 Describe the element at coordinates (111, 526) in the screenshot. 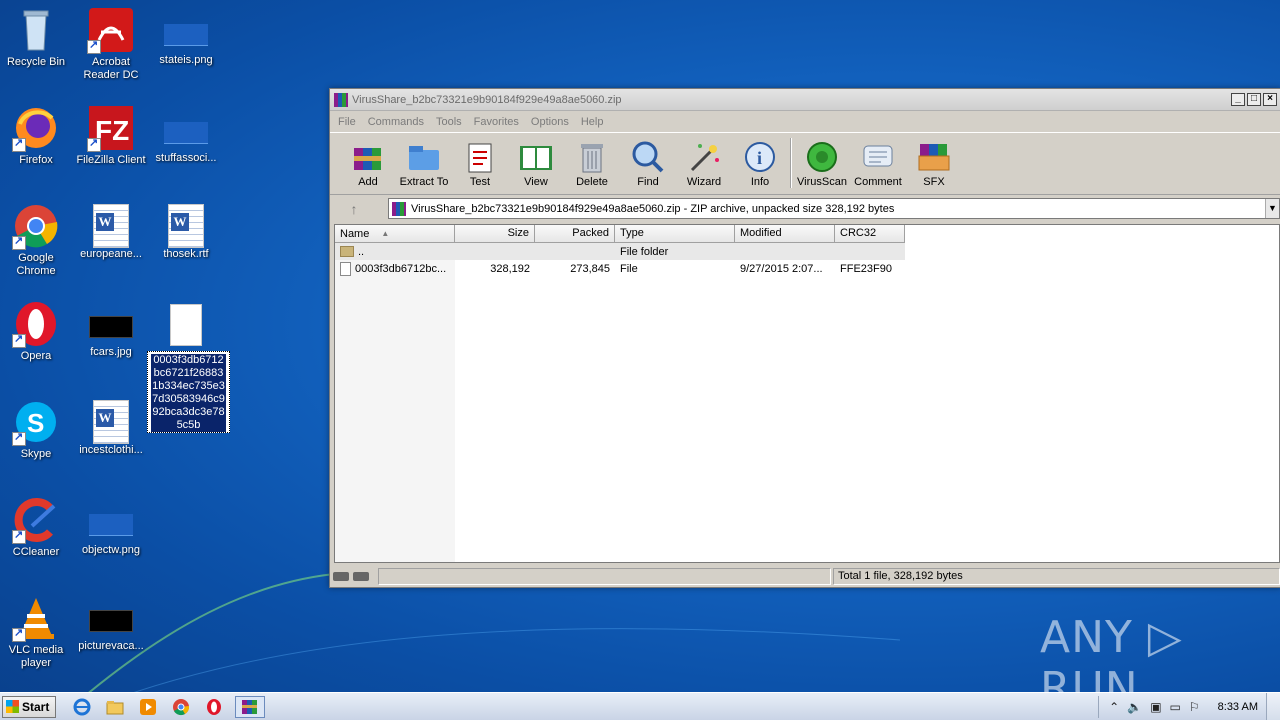

I see `desktop-icon-objectw: objectw.png` at that location.